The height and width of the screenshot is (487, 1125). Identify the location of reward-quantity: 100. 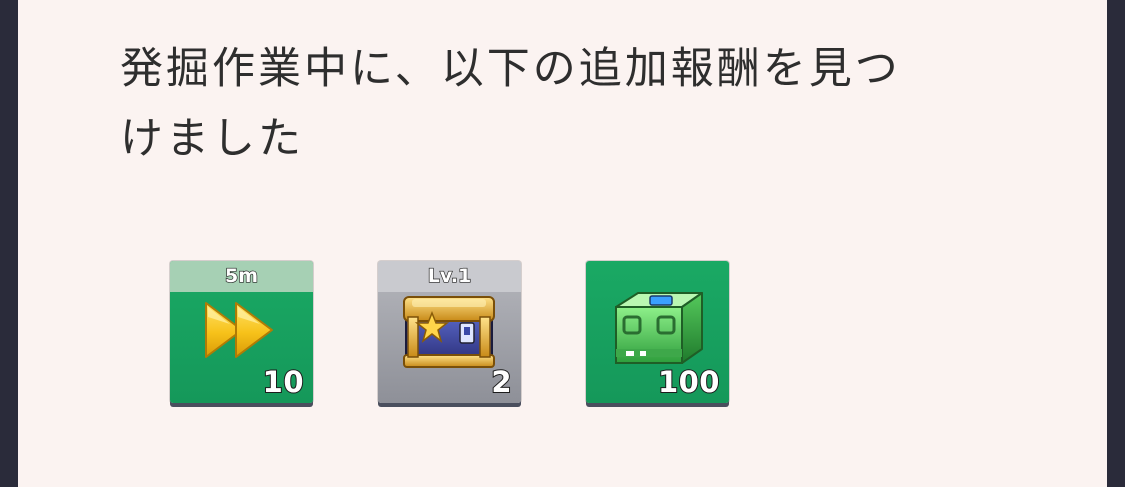
(689, 382).